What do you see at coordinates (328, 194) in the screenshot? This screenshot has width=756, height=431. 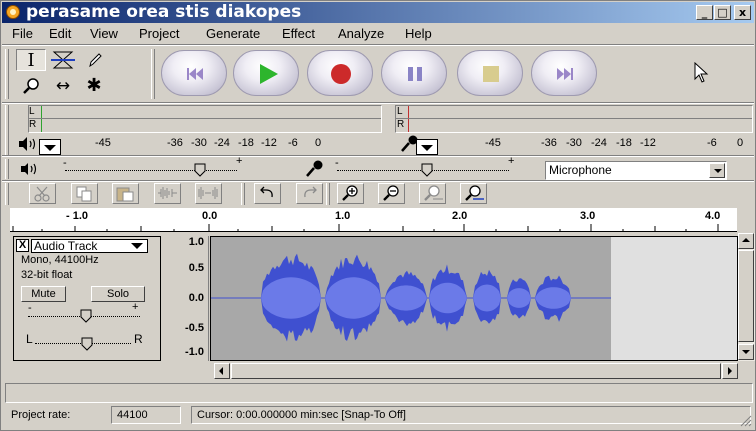 I see `zoom-grip` at bounding box center [328, 194].